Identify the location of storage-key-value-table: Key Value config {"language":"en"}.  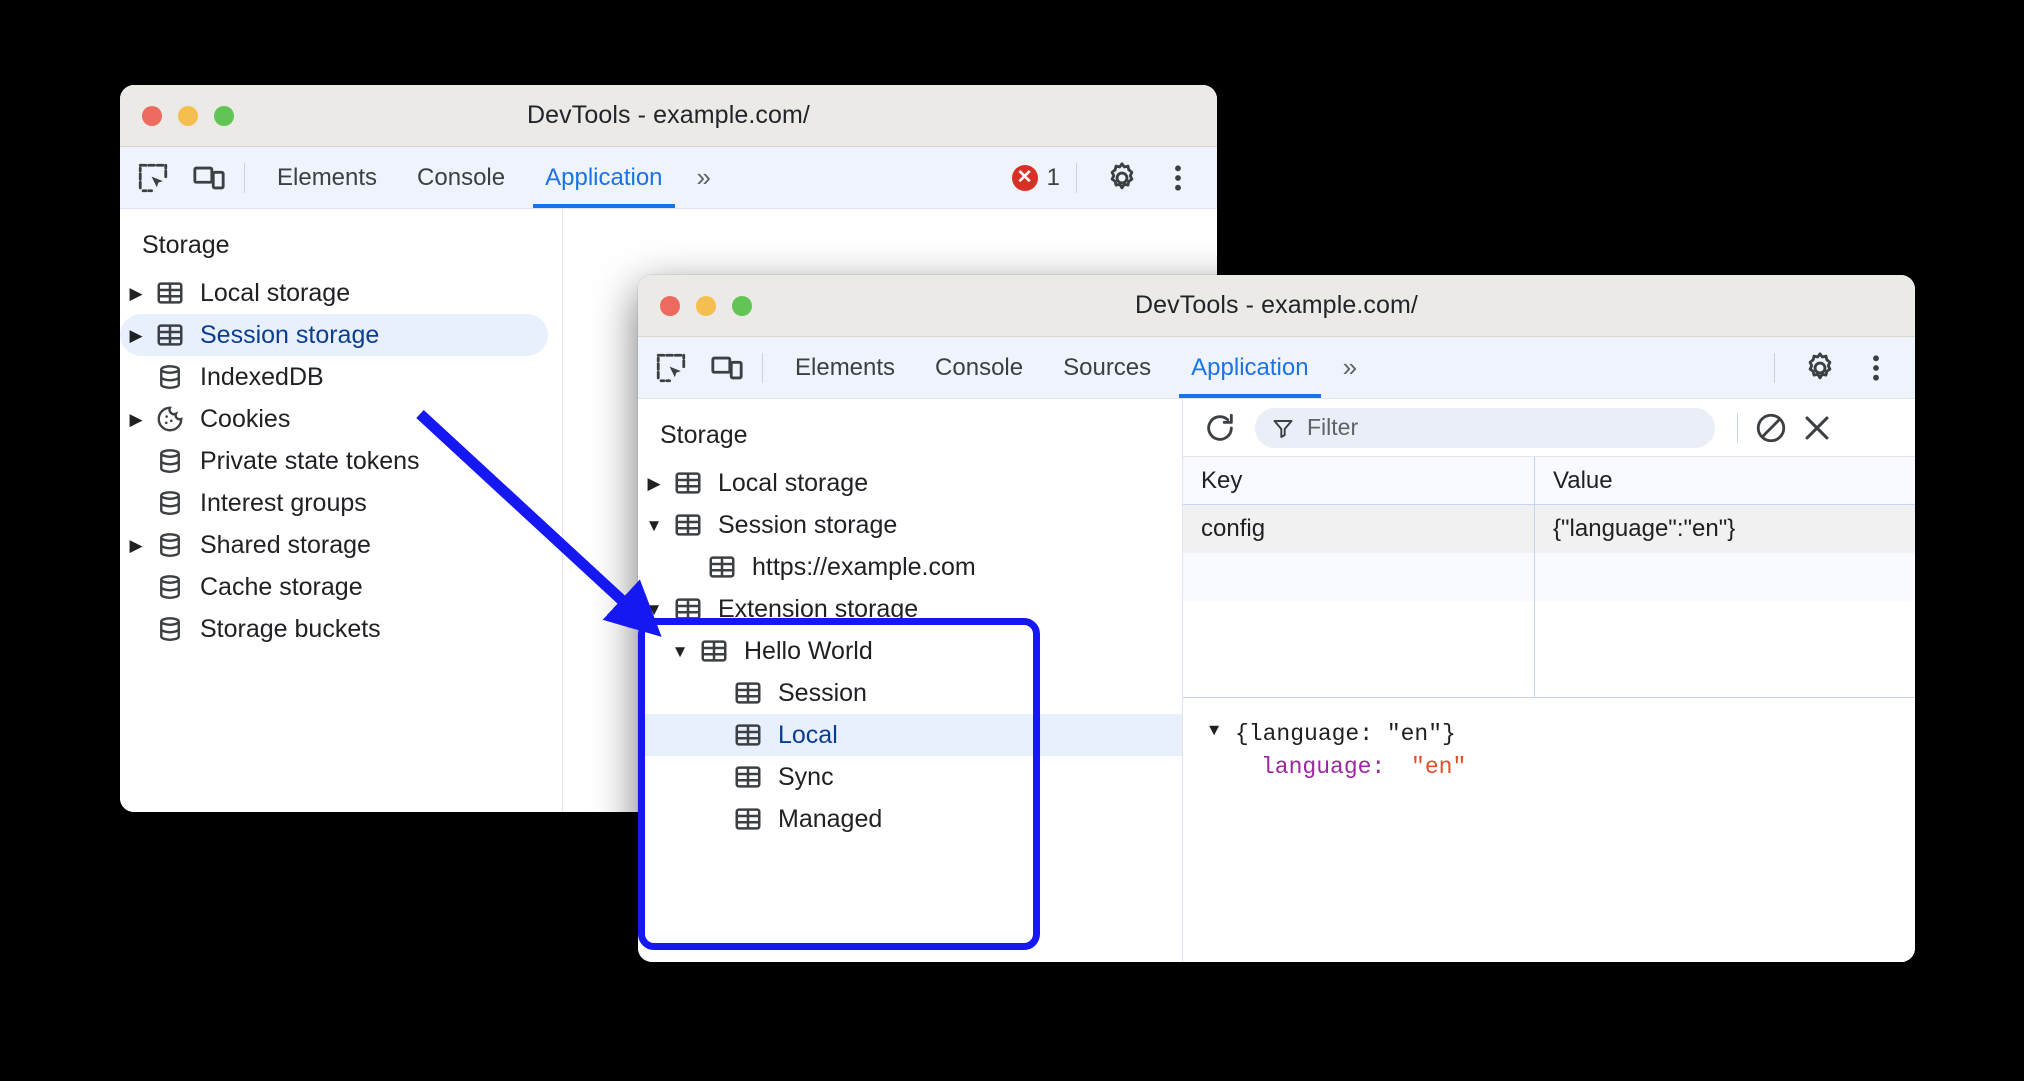
(1549, 577).